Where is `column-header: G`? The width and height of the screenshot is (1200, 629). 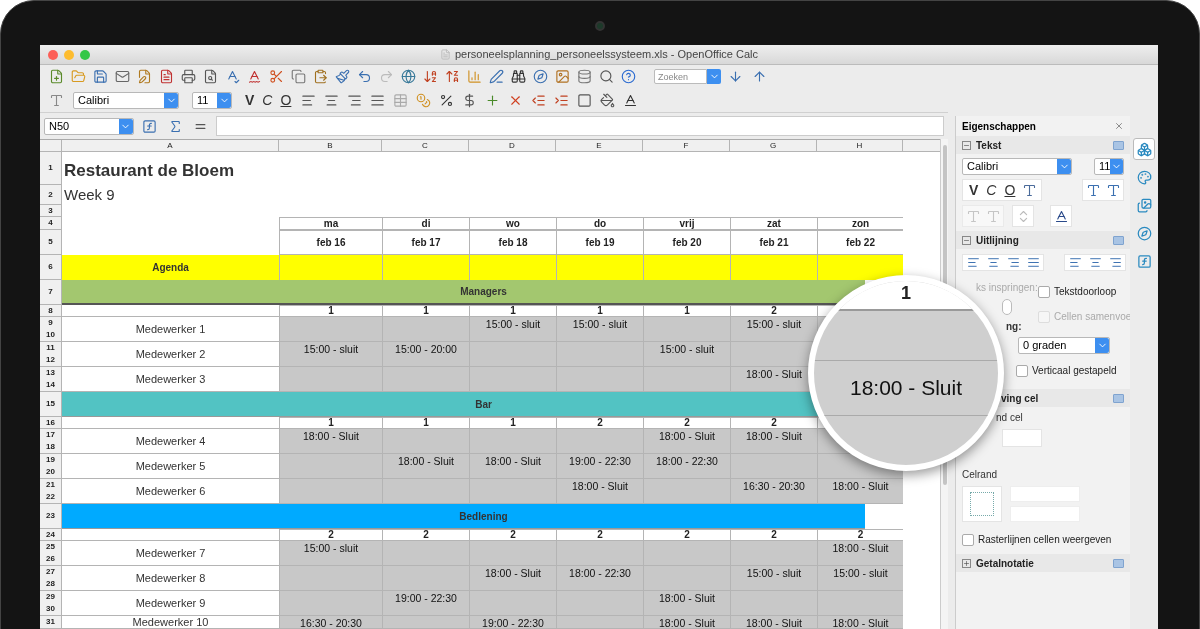 column-header: G is located at coordinates (773, 145).